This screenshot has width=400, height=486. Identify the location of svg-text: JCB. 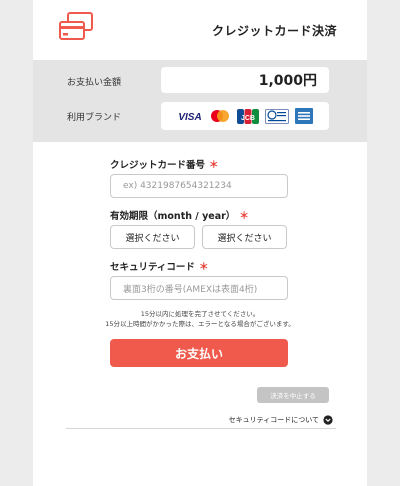
(248, 118).